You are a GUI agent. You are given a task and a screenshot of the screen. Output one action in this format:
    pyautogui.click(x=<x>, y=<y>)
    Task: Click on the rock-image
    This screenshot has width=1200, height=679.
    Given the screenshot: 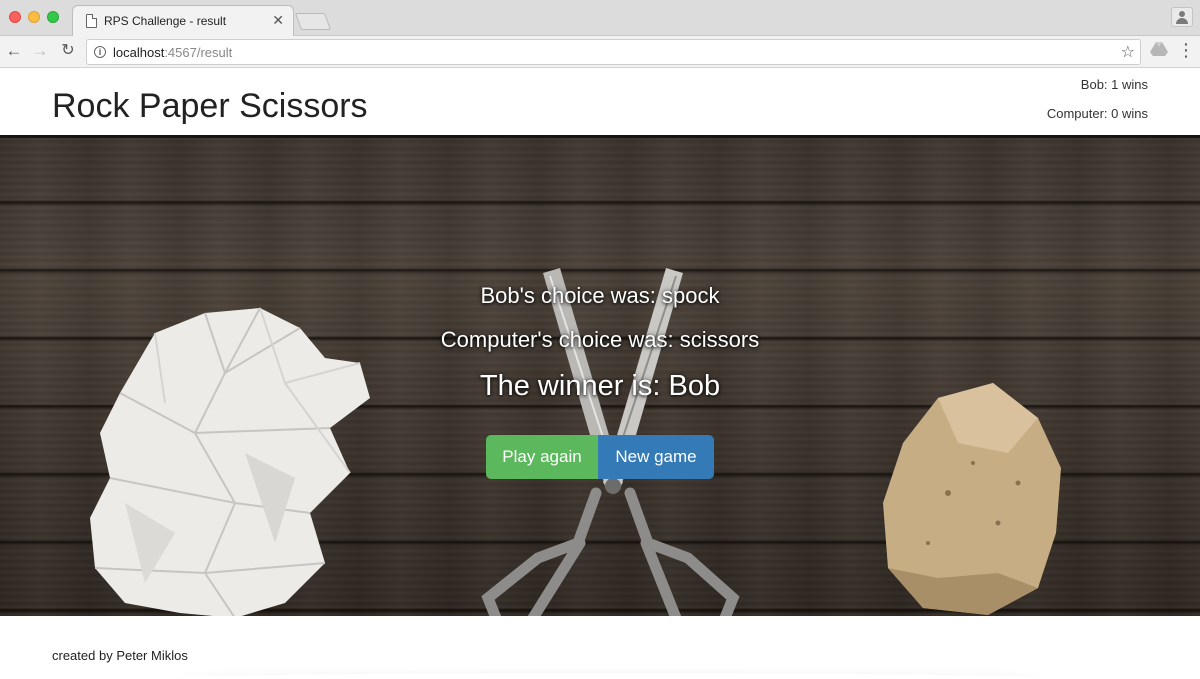 What is the action you would take?
    pyautogui.click(x=972, y=499)
    